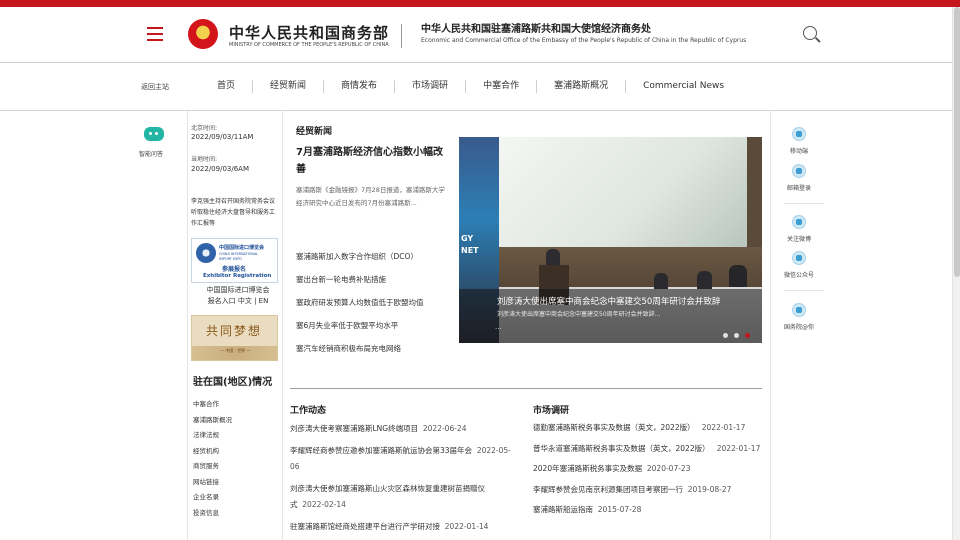 Image resolution: width=960 pixels, height=540 pixels. I want to click on photo-caption: 刘彦涛大使出席塞中商会纪念中塞建交50周年研讨会并致辞, so click(608, 301).